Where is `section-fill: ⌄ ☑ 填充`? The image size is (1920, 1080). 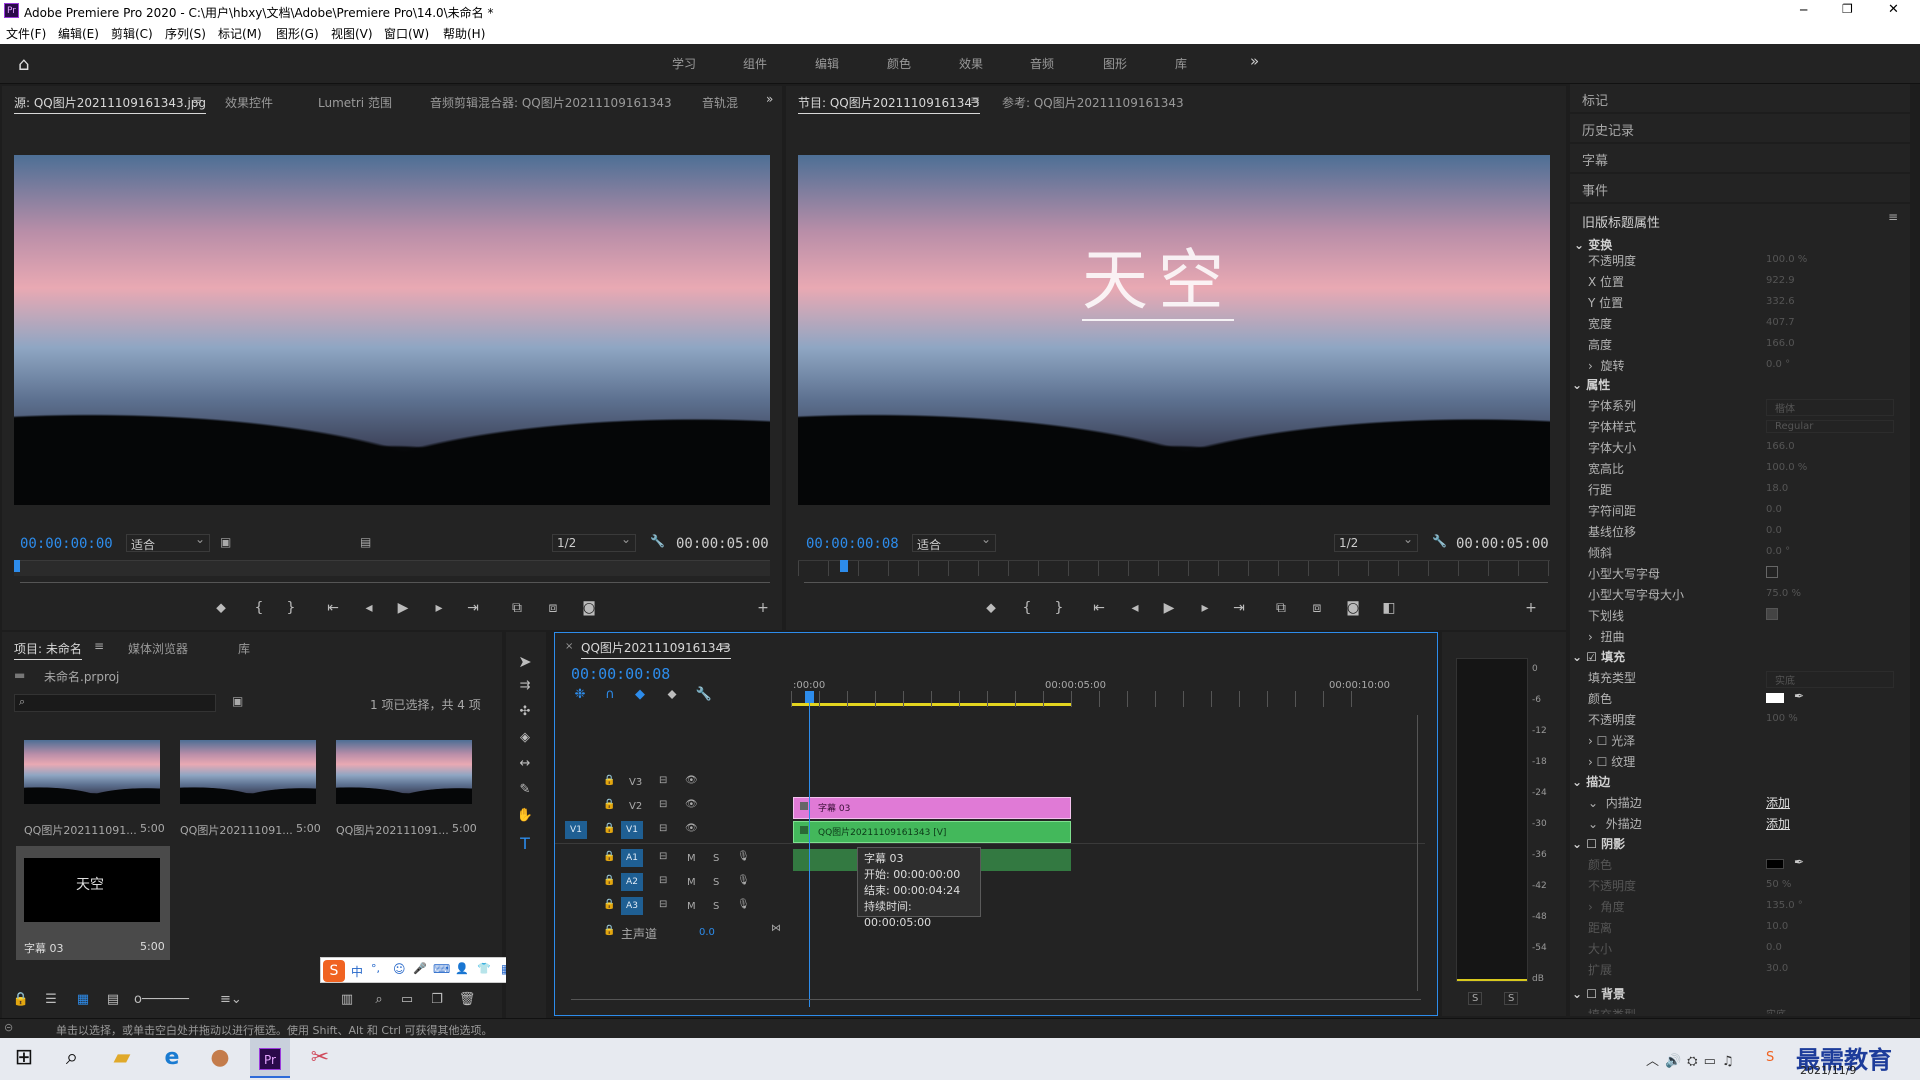 section-fill: ⌄ ☑ 填充 is located at coordinates (1598, 656).